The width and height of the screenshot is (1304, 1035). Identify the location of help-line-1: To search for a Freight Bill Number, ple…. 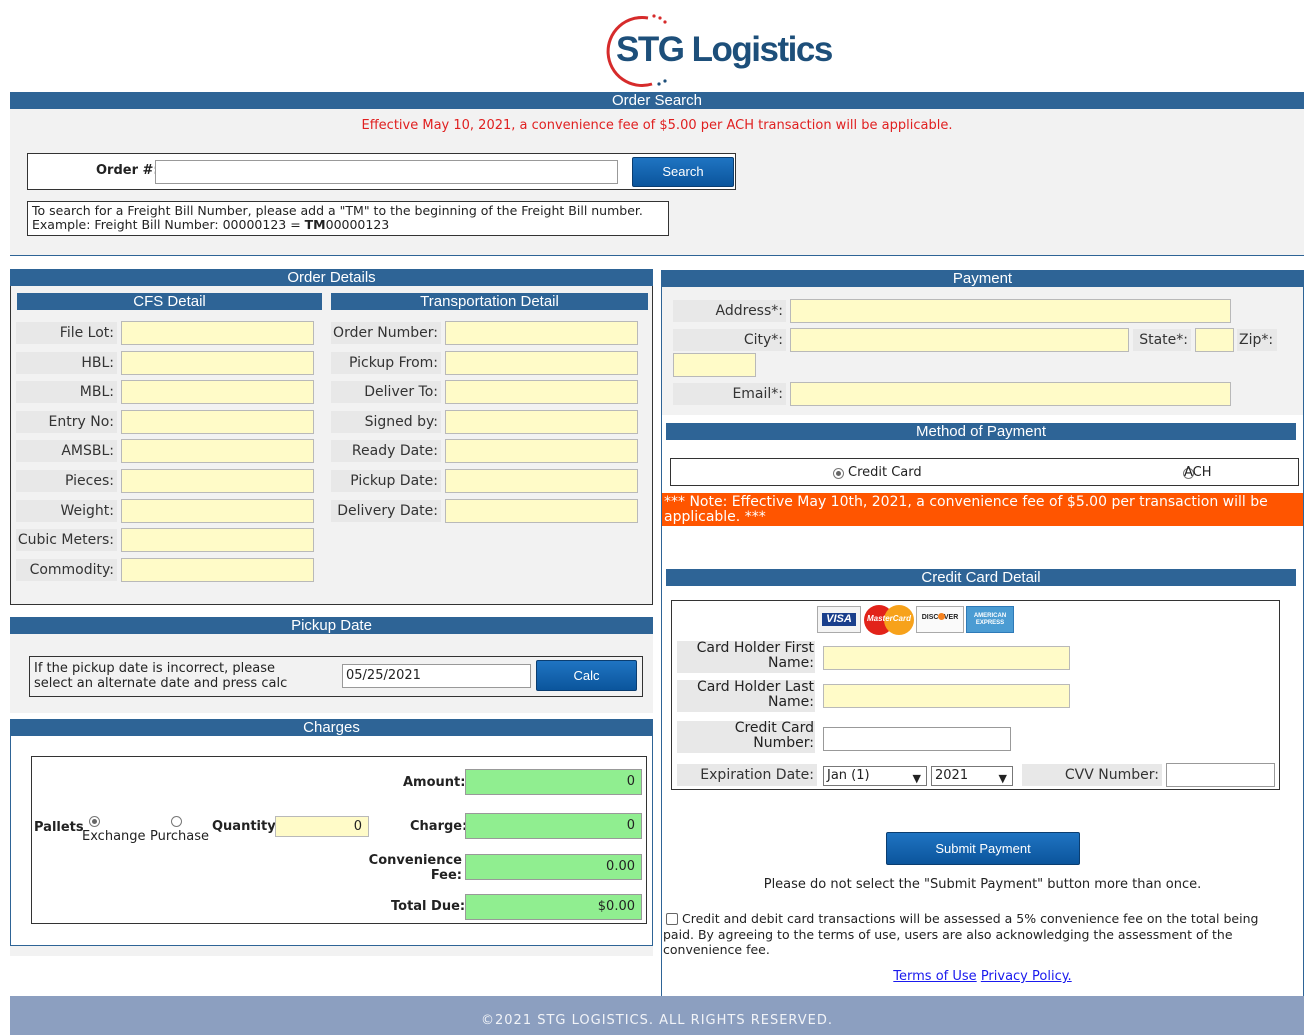
(337, 210).